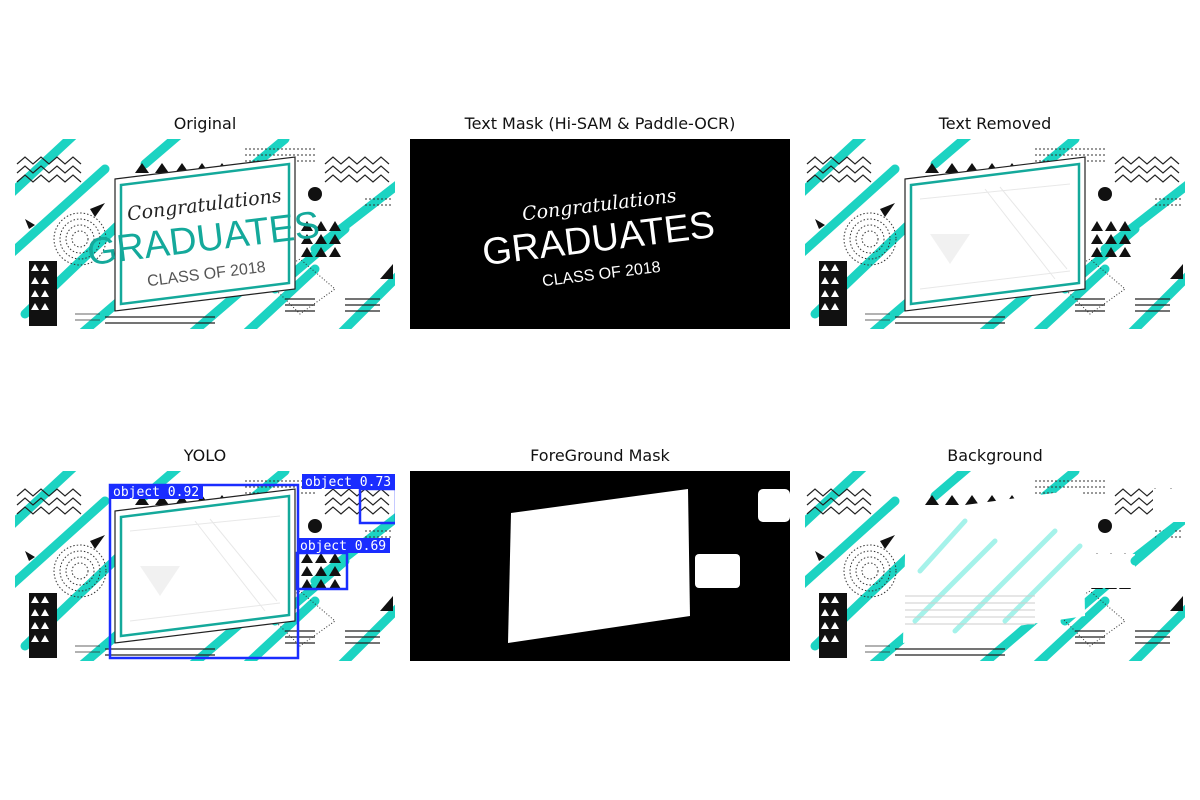 Image resolution: width=1200 pixels, height=800 pixels. I want to click on panel-title: Text Removed, so click(995, 123).